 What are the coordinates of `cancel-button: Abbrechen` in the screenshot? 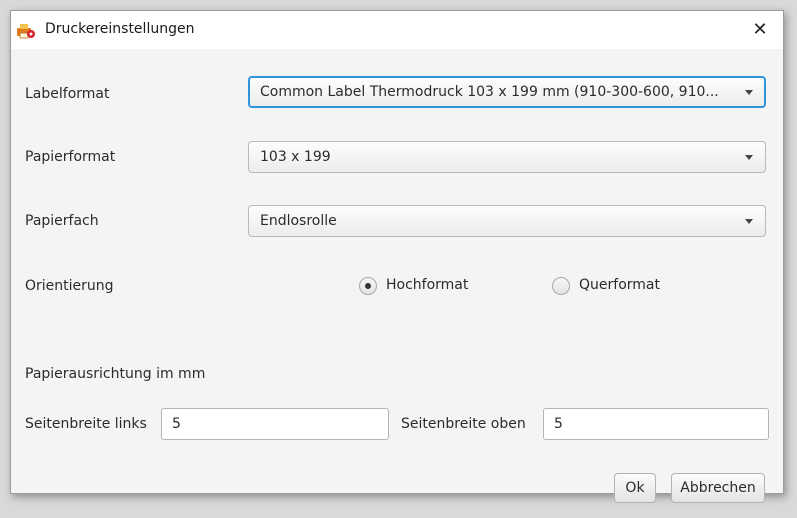 It's located at (718, 488).